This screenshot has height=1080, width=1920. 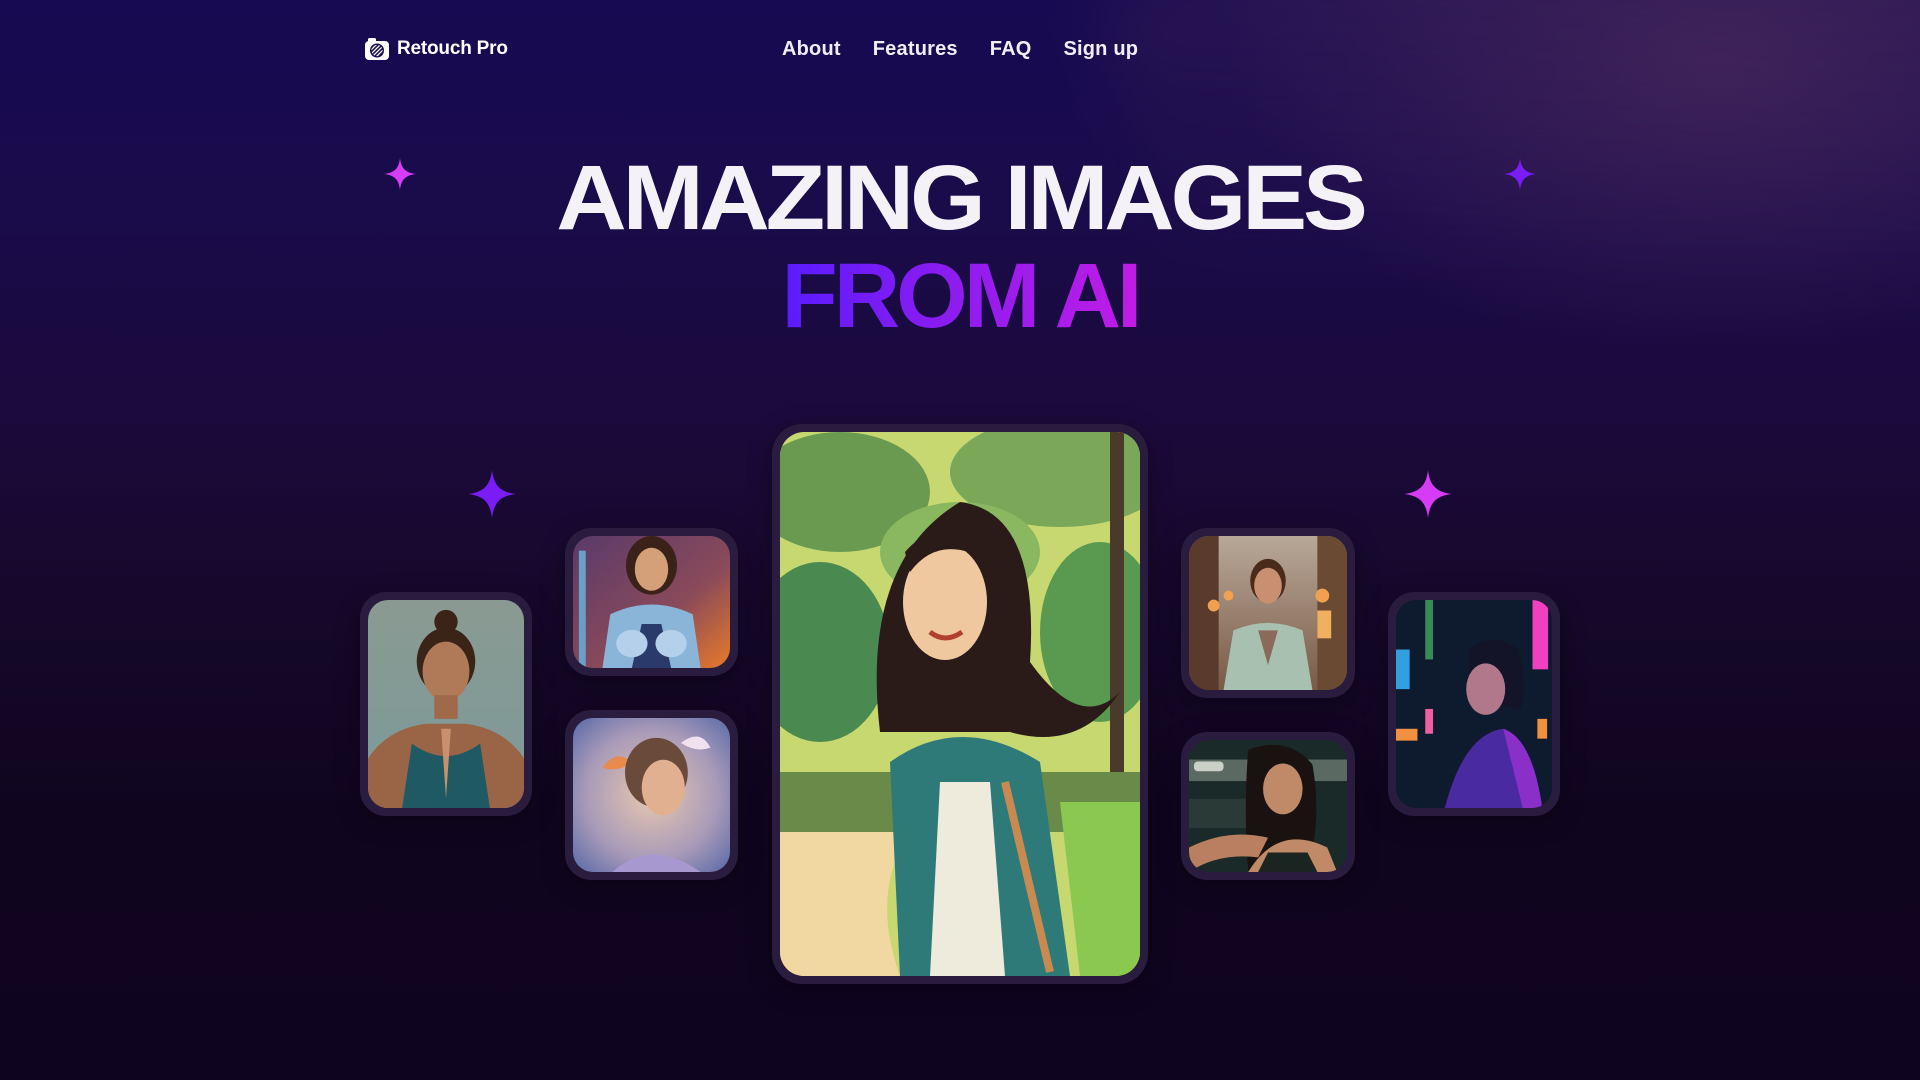 I want to click on brand-logo: Retouch Pro, so click(x=436, y=49).